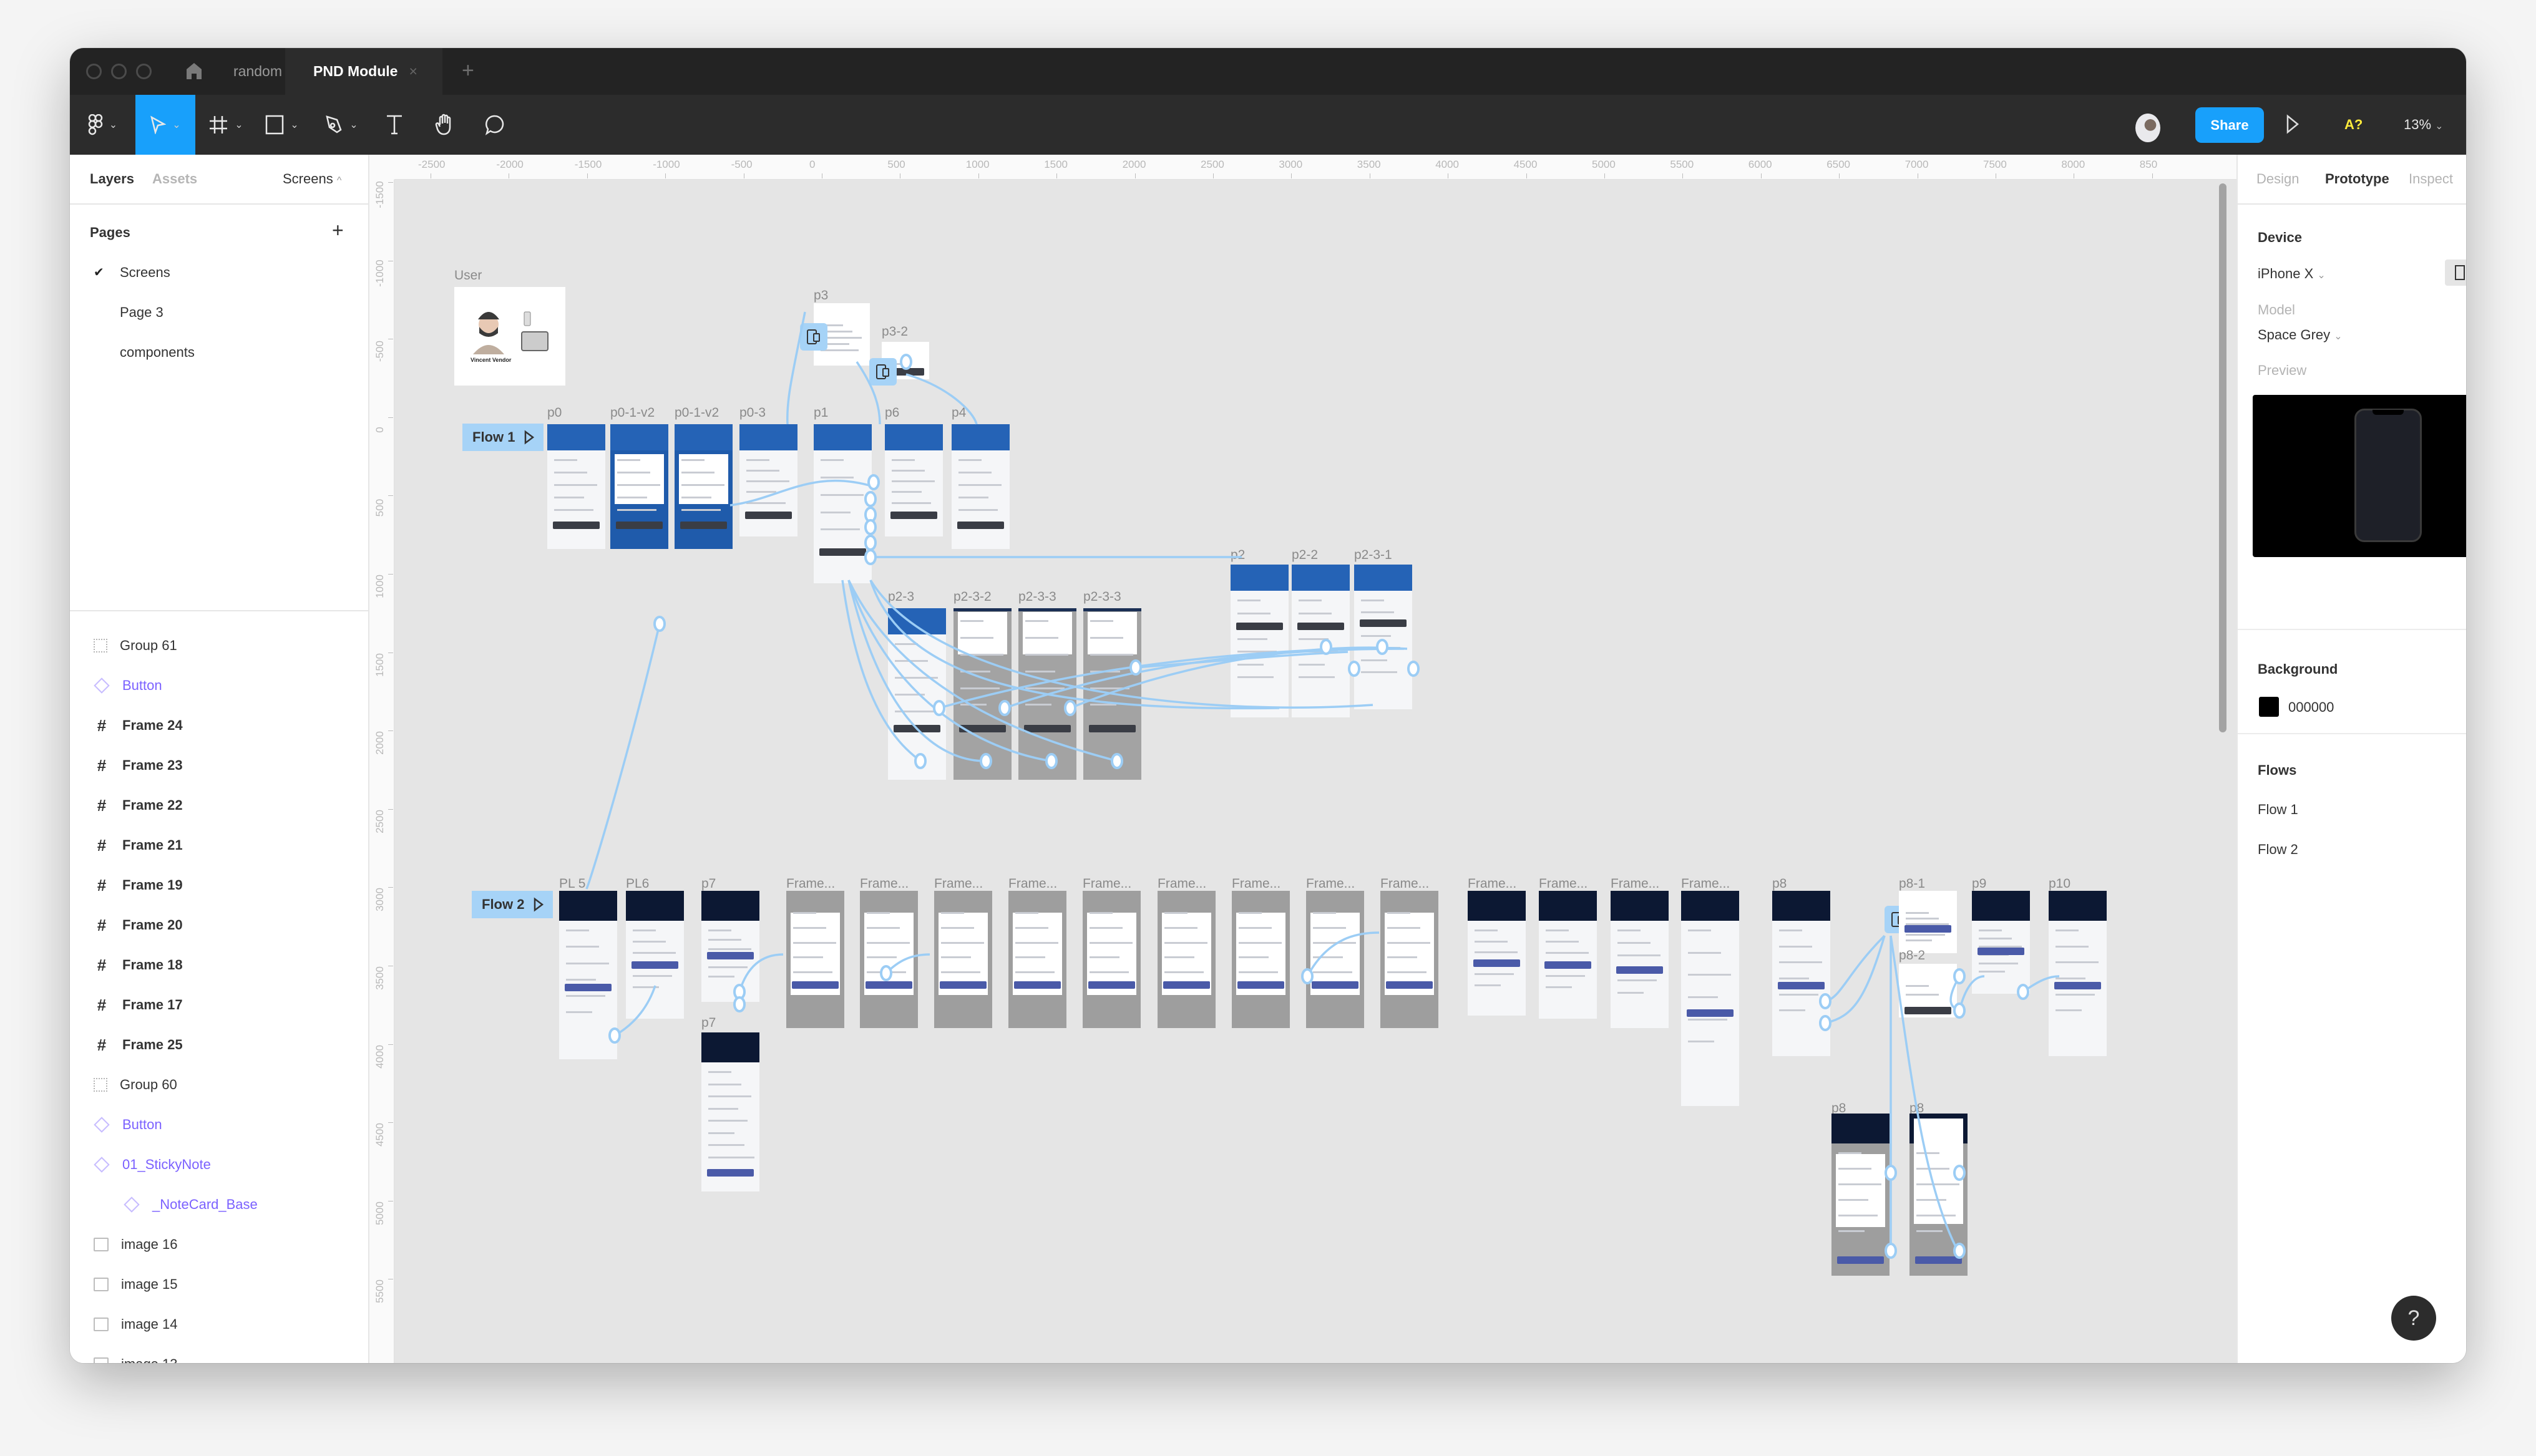 Image resolution: width=2536 pixels, height=1456 pixels. Describe the element at coordinates (219, 1284) in the screenshot. I see `layer-item: image 15` at that location.